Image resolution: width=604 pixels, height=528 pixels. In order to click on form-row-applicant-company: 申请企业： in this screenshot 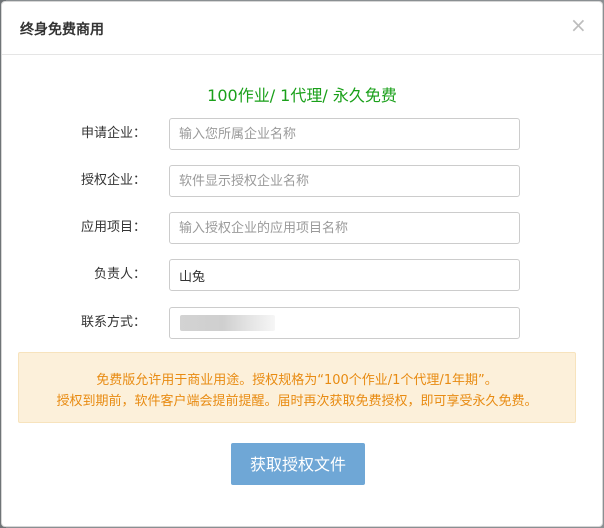, I will do `click(302, 134)`.